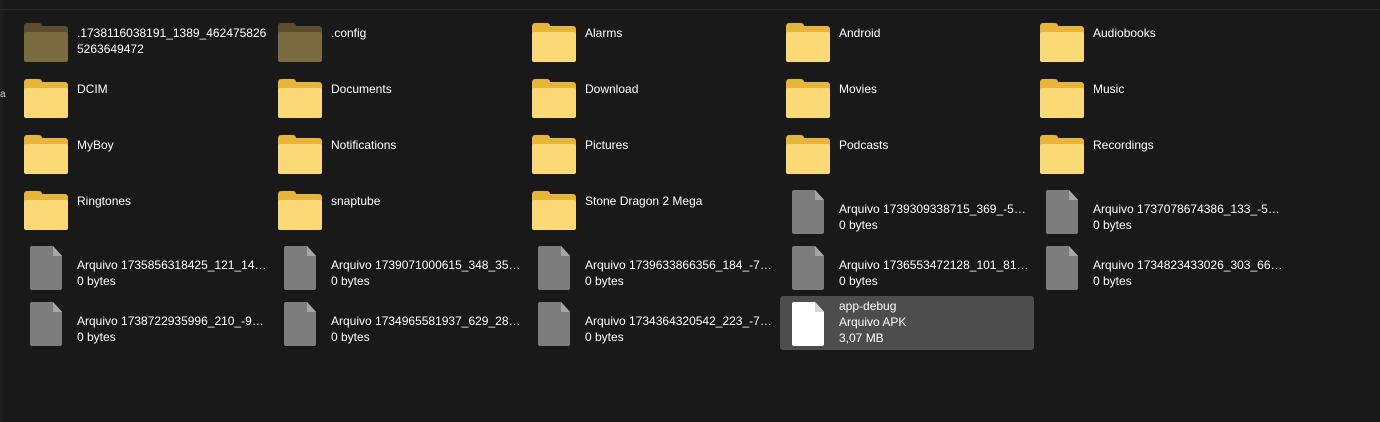 This screenshot has width=1380, height=422. Describe the element at coordinates (861, 338) in the screenshot. I see `file-size: 3,07 MB` at that location.